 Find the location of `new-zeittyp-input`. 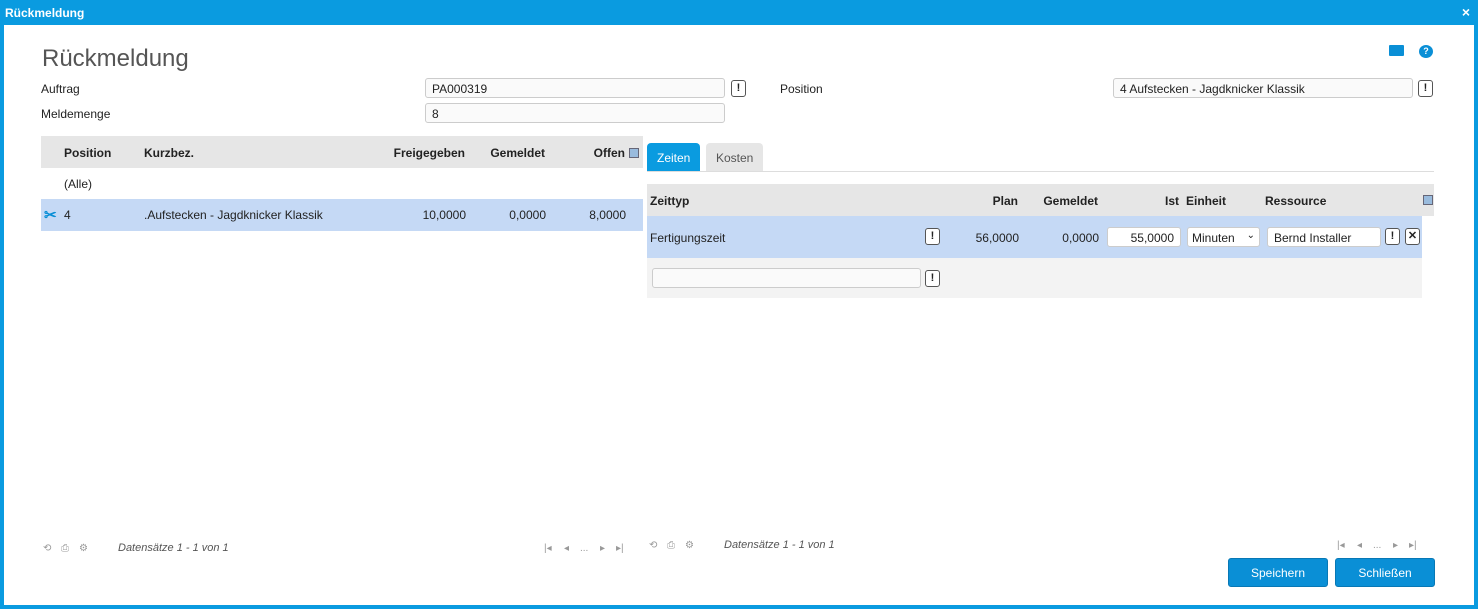

new-zeittyp-input is located at coordinates (786, 278).